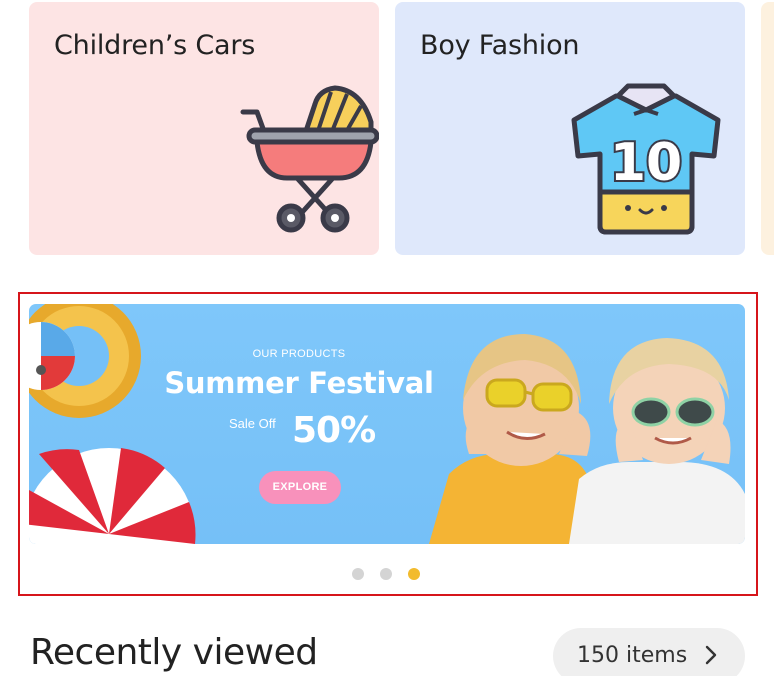 This screenshot has width=774, height=676. Describe the element at coordinates (299, 354) in the screenshot. I see `banner-eyebrow: OUR PRODUCTS` at that location.